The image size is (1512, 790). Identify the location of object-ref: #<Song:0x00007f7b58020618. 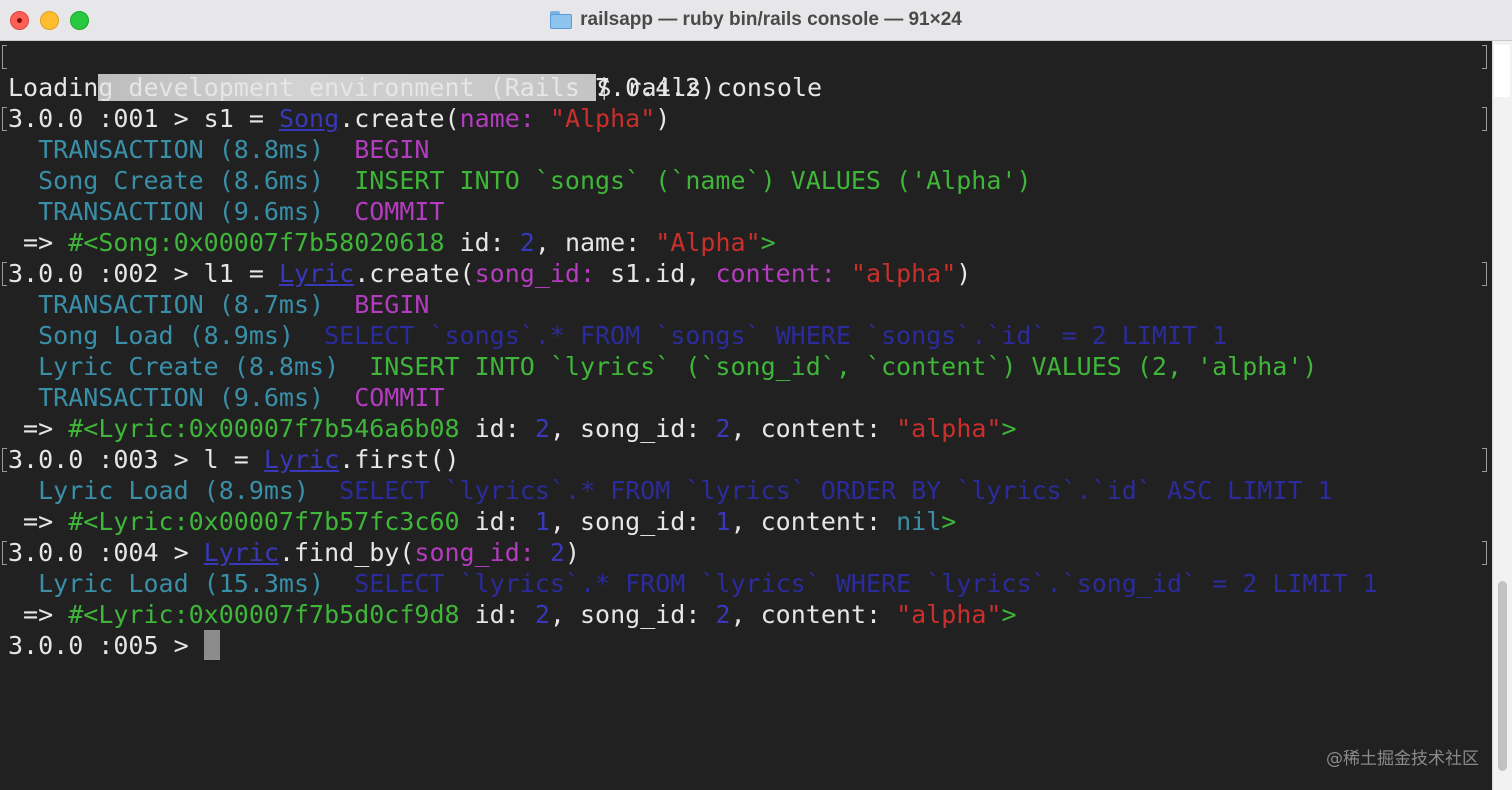
(256, 242).